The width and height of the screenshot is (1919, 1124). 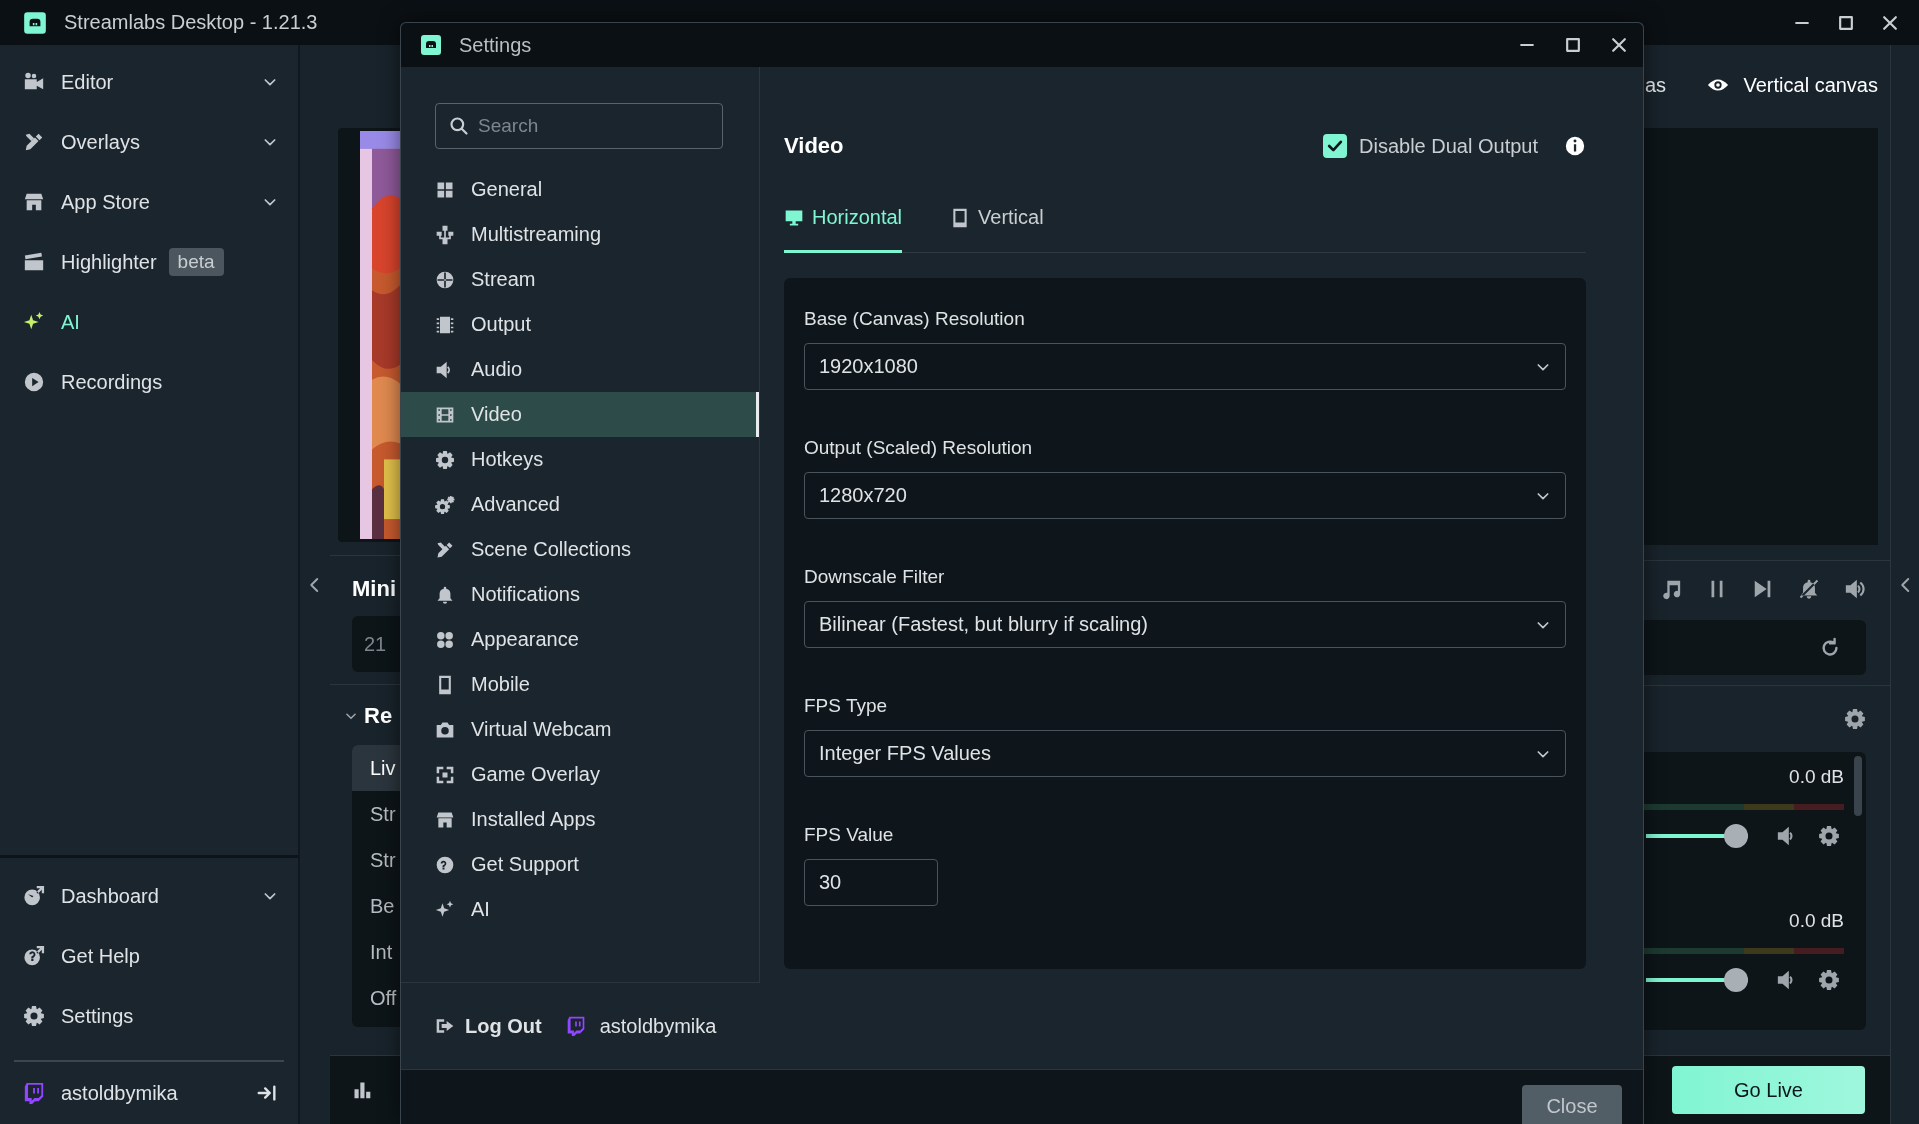 What do you see at coordinates (445, 324) in the screenshot?
I see `chip-icon` at bounding box center [445, 324].